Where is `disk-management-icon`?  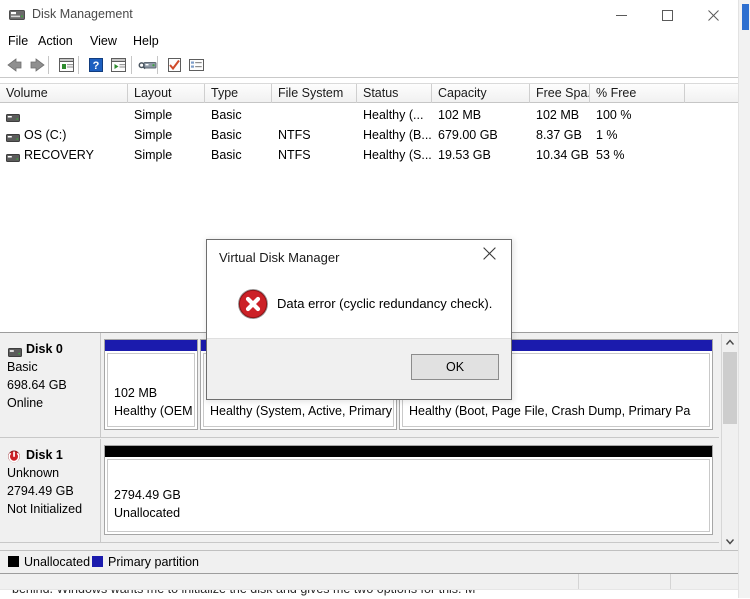 disk-management-icon is located at coordinates (17, 15).